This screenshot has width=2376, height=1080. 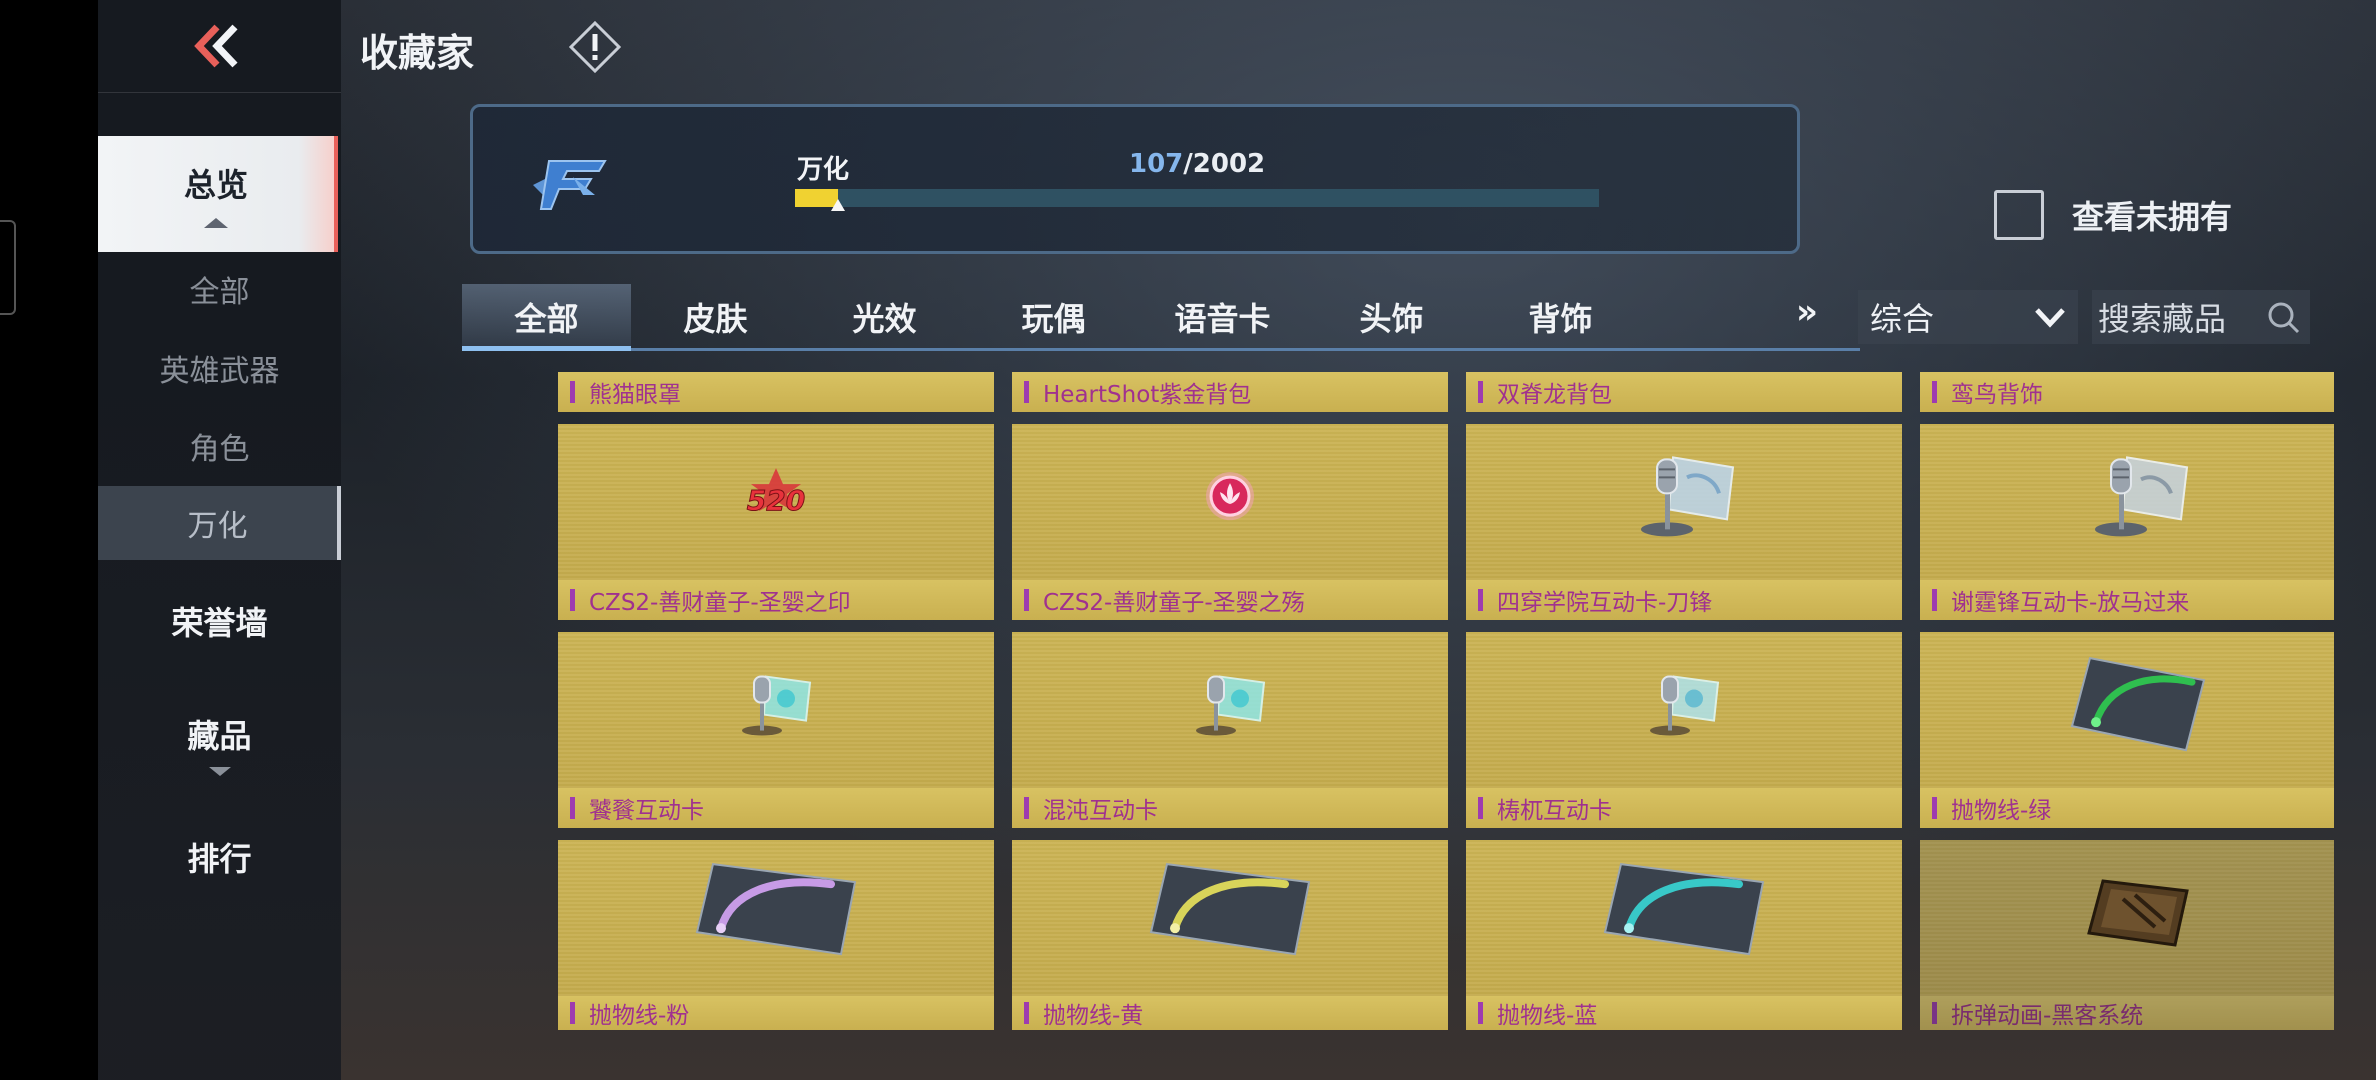 What do you see at coordinates (639, 1016) in the screenshot?
I see `item-name-text: 抛物线-粉` at bounding box center [639, 1016].